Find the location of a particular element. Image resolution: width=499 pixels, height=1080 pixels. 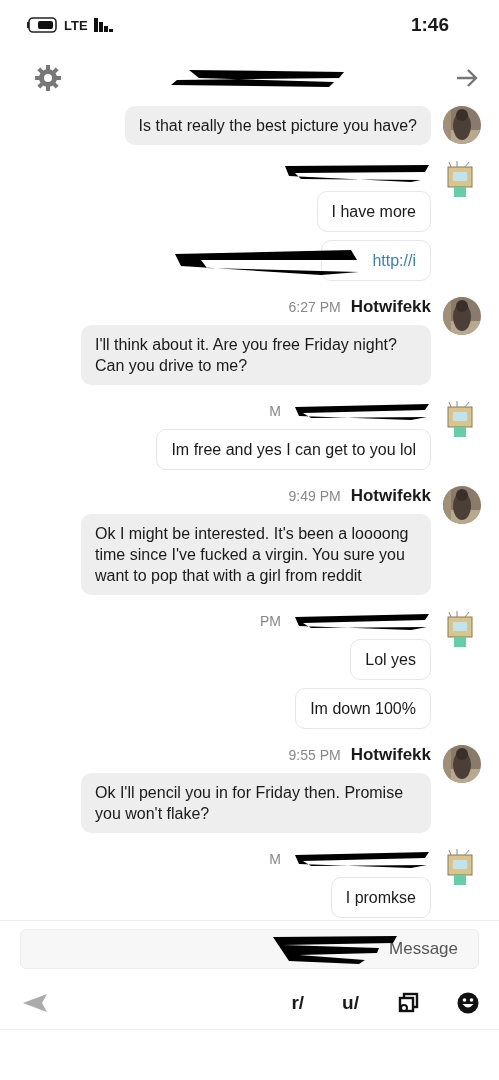

network-label: LTE is located at coordinates (76, 25).